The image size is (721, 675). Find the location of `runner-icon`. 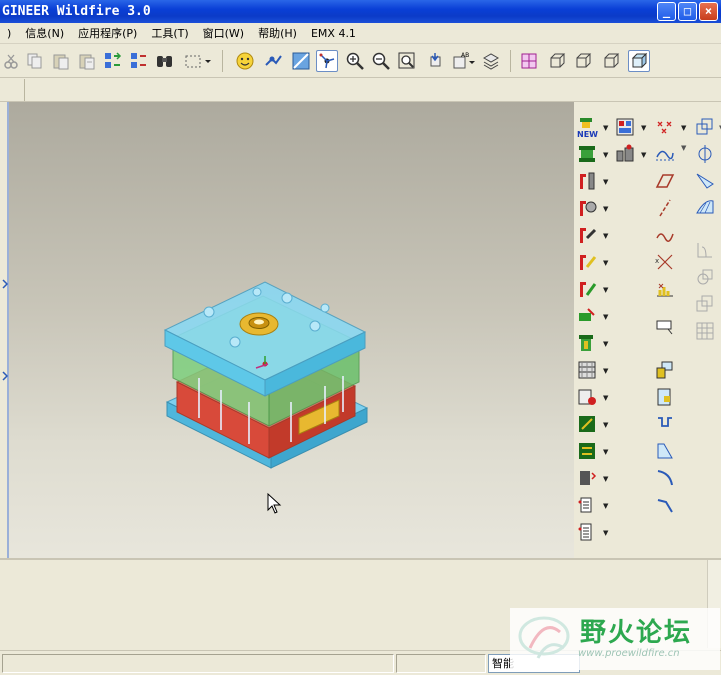

runner-icon is located at coordinates (587, 397).